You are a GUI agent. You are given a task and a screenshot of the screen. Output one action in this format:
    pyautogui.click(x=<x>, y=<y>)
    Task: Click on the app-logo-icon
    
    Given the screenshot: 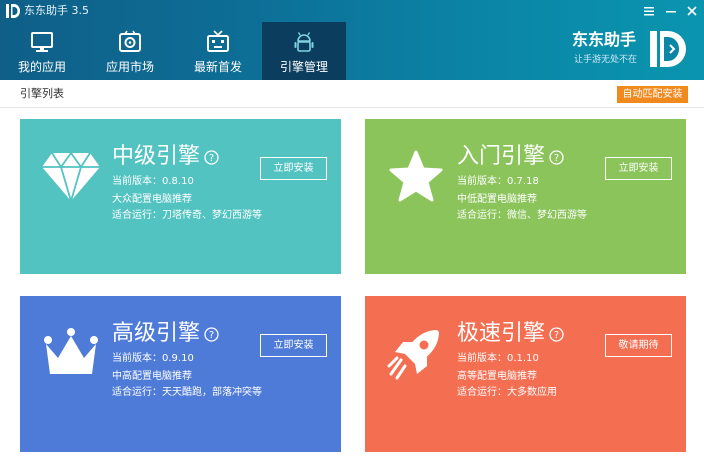 What is the action you would take?
    pyautogui.click(x=13, y=11)
    